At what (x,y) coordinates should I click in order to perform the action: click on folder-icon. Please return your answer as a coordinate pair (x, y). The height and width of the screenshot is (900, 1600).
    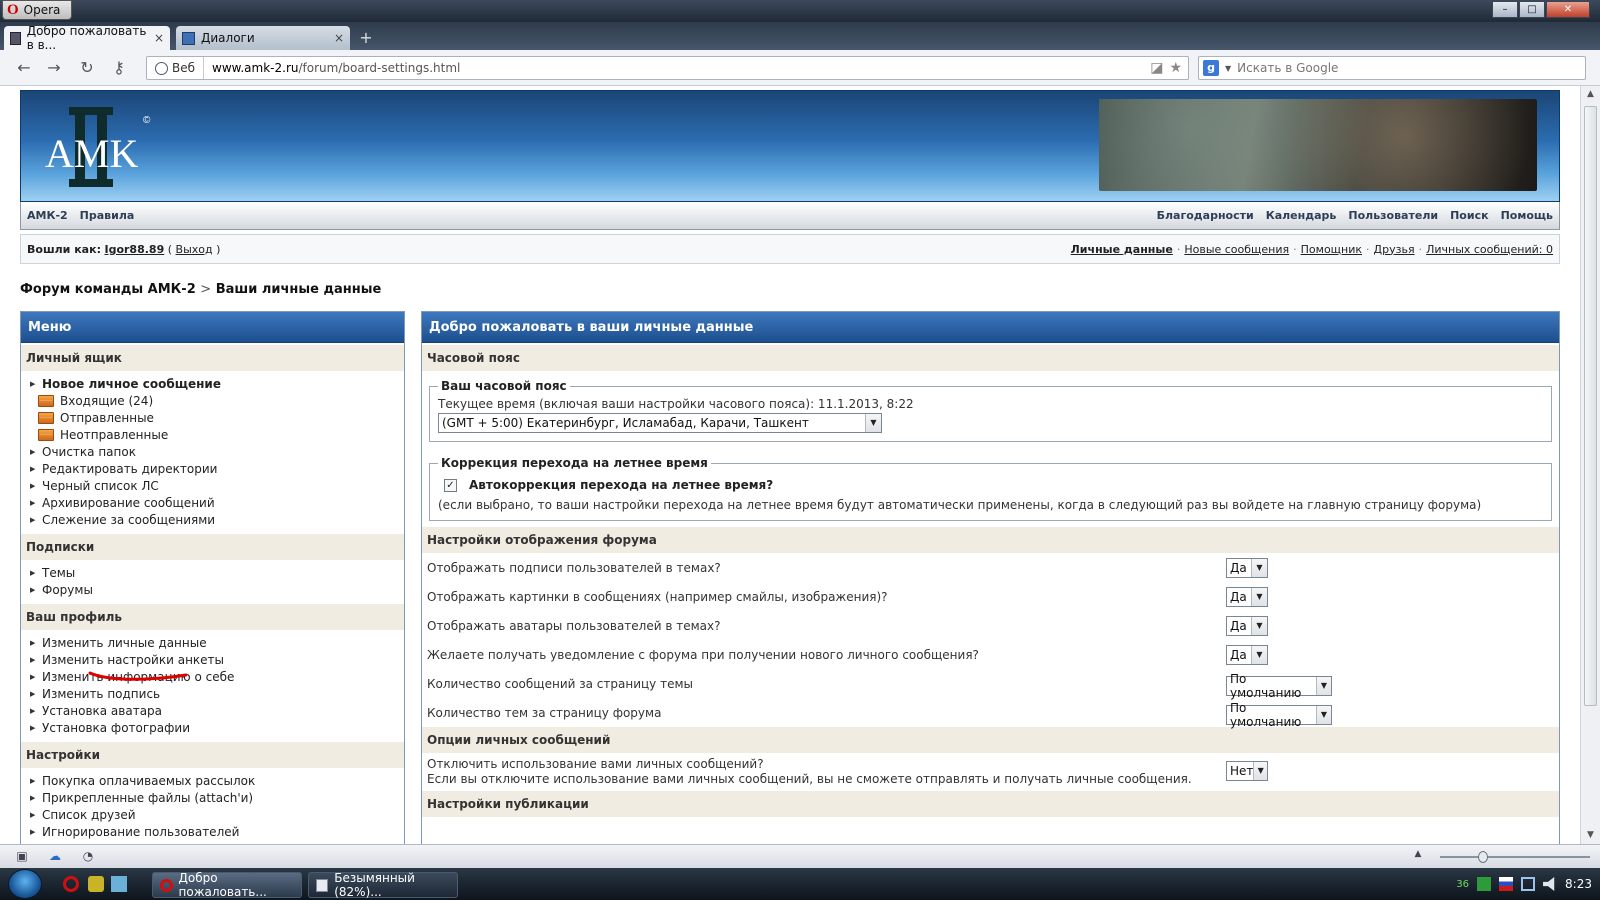
    Looking at the image, I should click on (46, 400).